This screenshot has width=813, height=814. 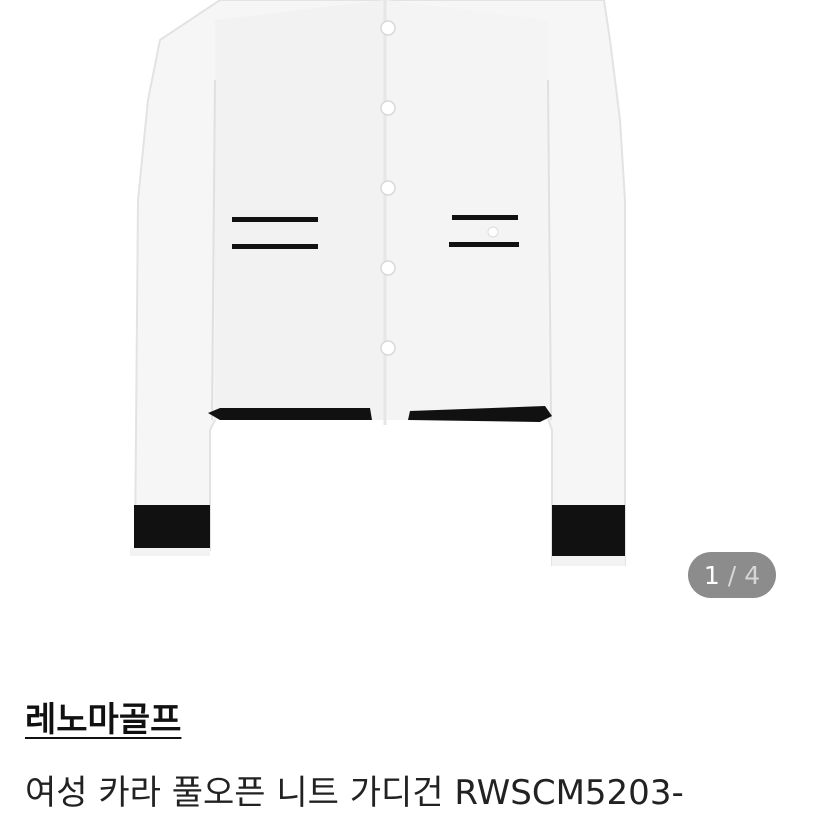 What do you see at coordinates (711, 575) in the screenshot?
I see `current-page: 1` at bounding box center [711, 575].